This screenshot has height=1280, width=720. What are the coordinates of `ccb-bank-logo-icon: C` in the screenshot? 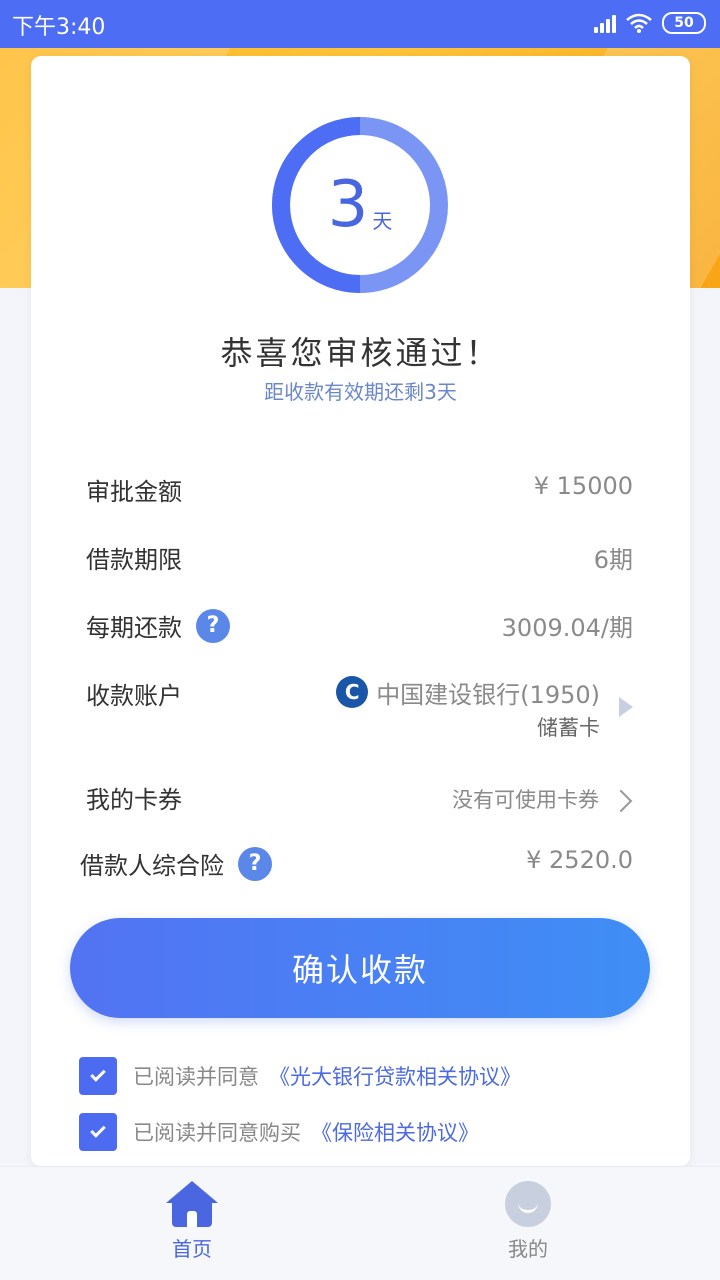 It's located at (352, 692).